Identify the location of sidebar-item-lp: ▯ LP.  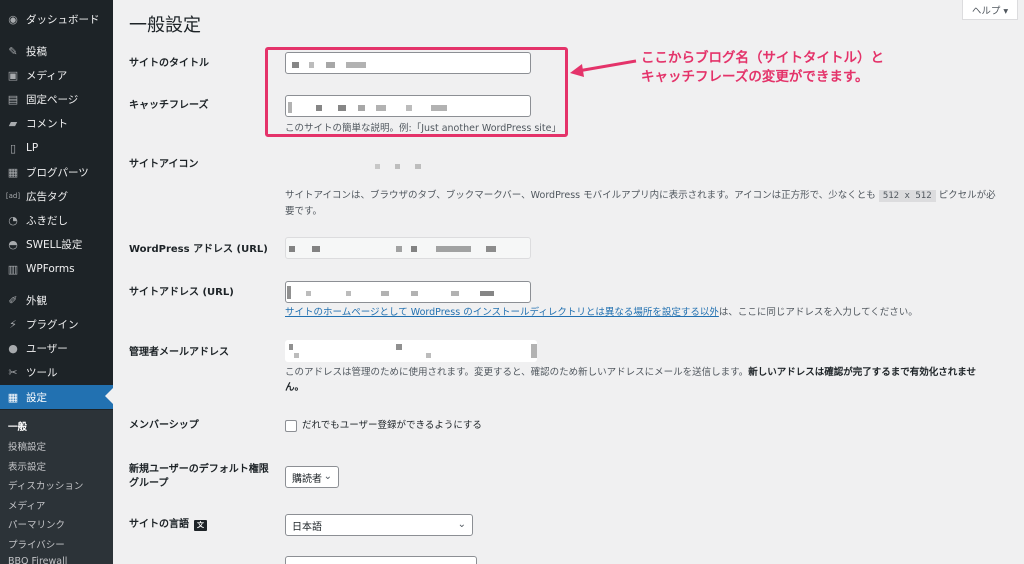
(56, 148).